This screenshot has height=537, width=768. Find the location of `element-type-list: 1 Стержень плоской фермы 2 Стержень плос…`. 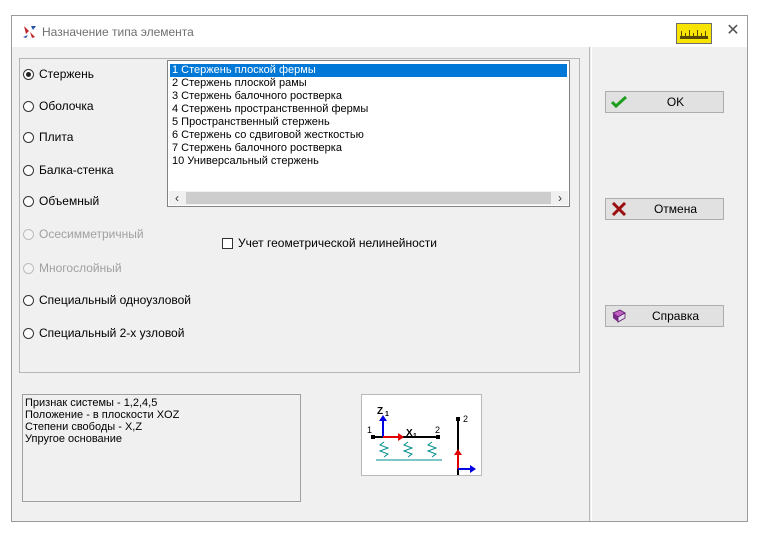

element-type-list: 1 Стержень плоской фермы 2 Стержень плос… is located at coordinates (368, 133).